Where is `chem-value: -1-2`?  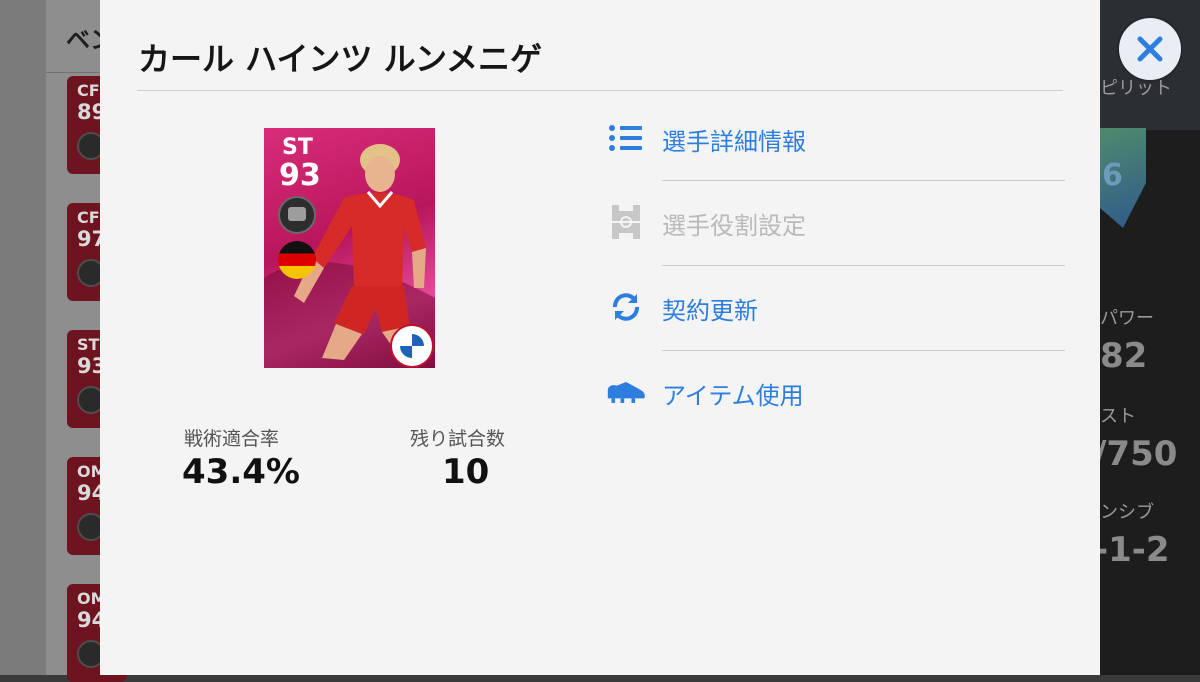
chem-value: -1-2 is located at coordinates (1135, 550).